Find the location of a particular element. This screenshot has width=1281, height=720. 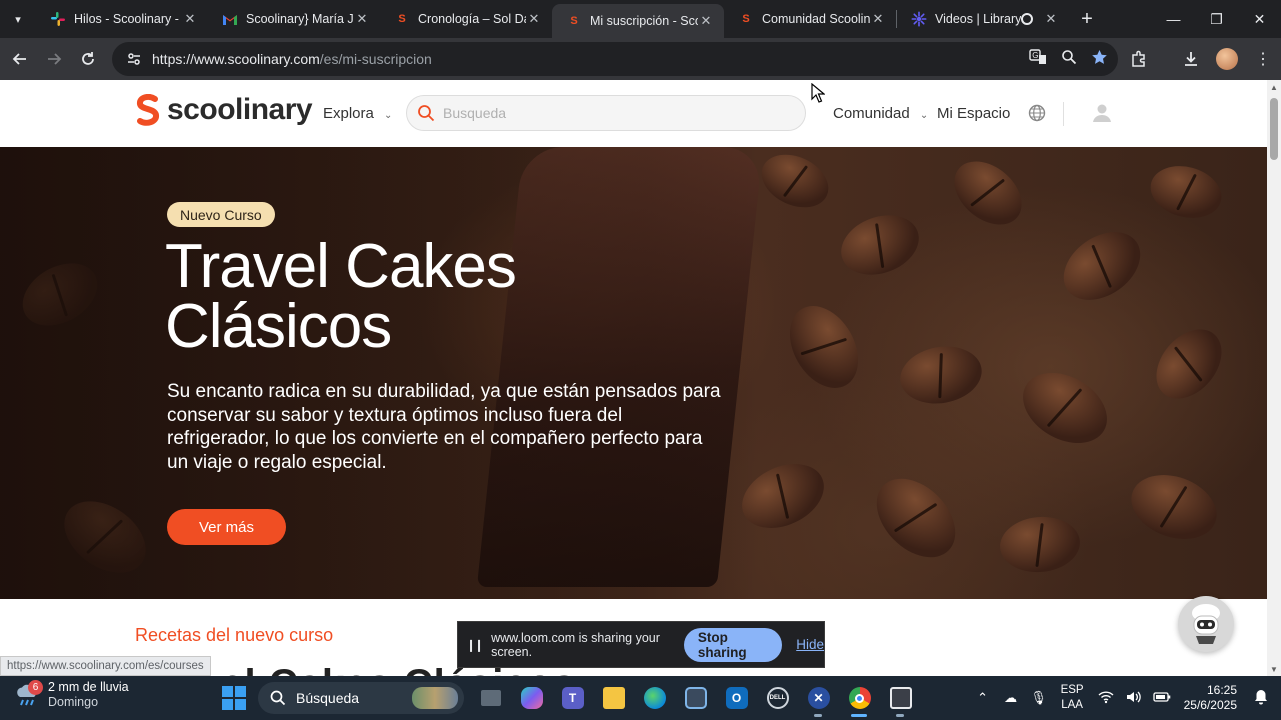

search-input is located at coordinates (608, 113).